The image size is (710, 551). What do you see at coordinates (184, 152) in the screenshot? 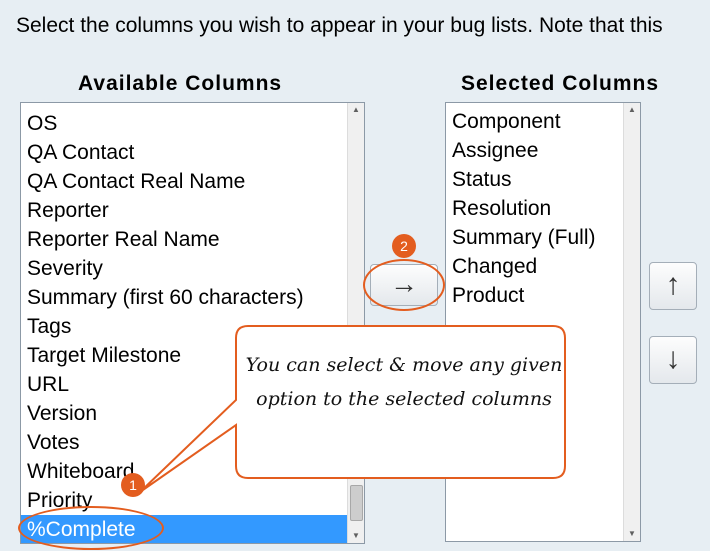
I see `list-item: QA Contact` at bounding box center [184, 152].